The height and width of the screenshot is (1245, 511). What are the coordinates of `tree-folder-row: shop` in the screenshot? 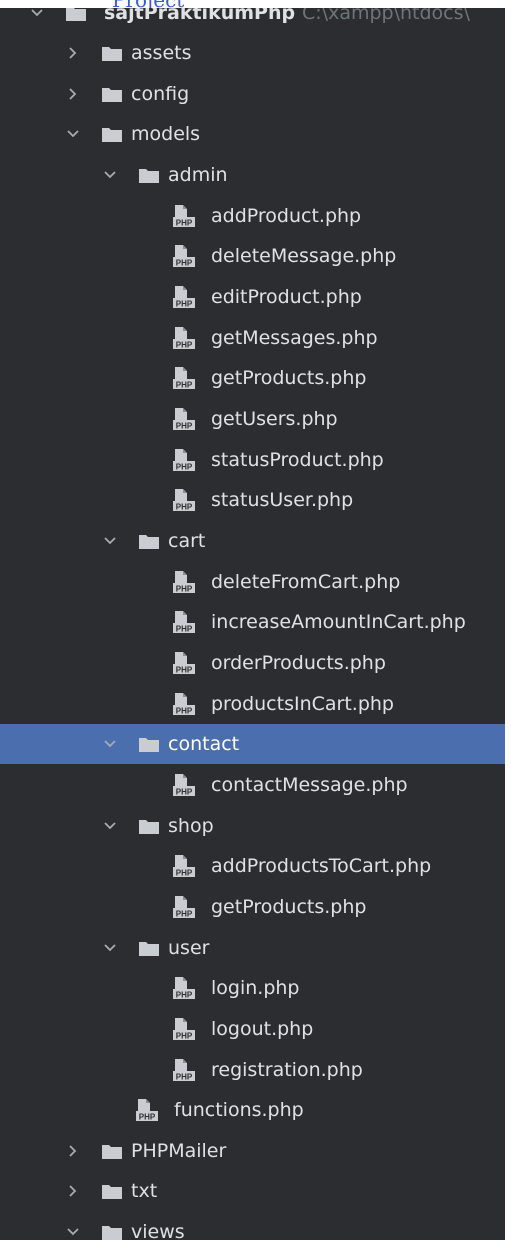 It's located at (252, 826).